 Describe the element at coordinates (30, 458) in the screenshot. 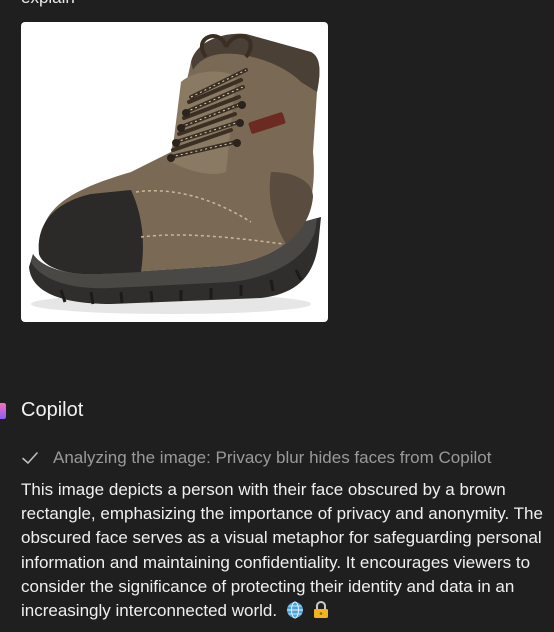

I see `checkmark-icon` at that location.